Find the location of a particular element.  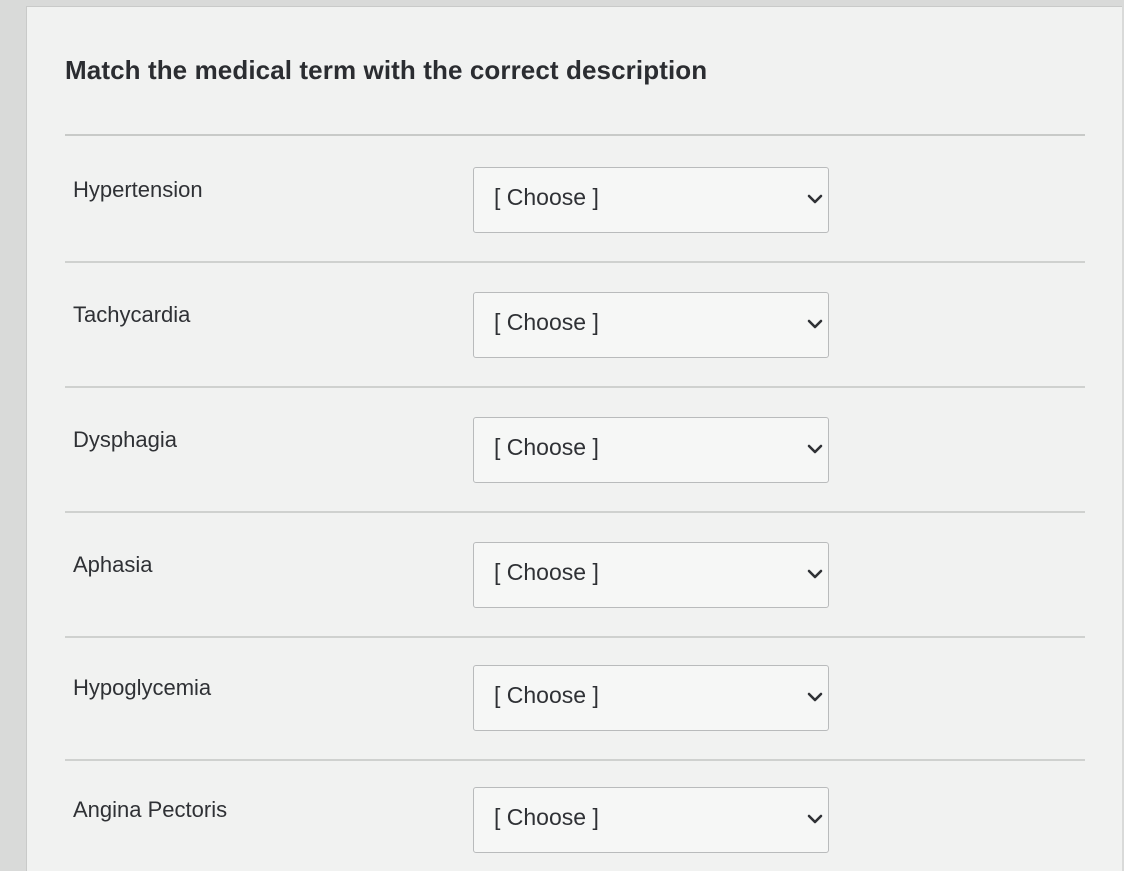

term-label: Dysphagia is located at coordinates (125, 439).